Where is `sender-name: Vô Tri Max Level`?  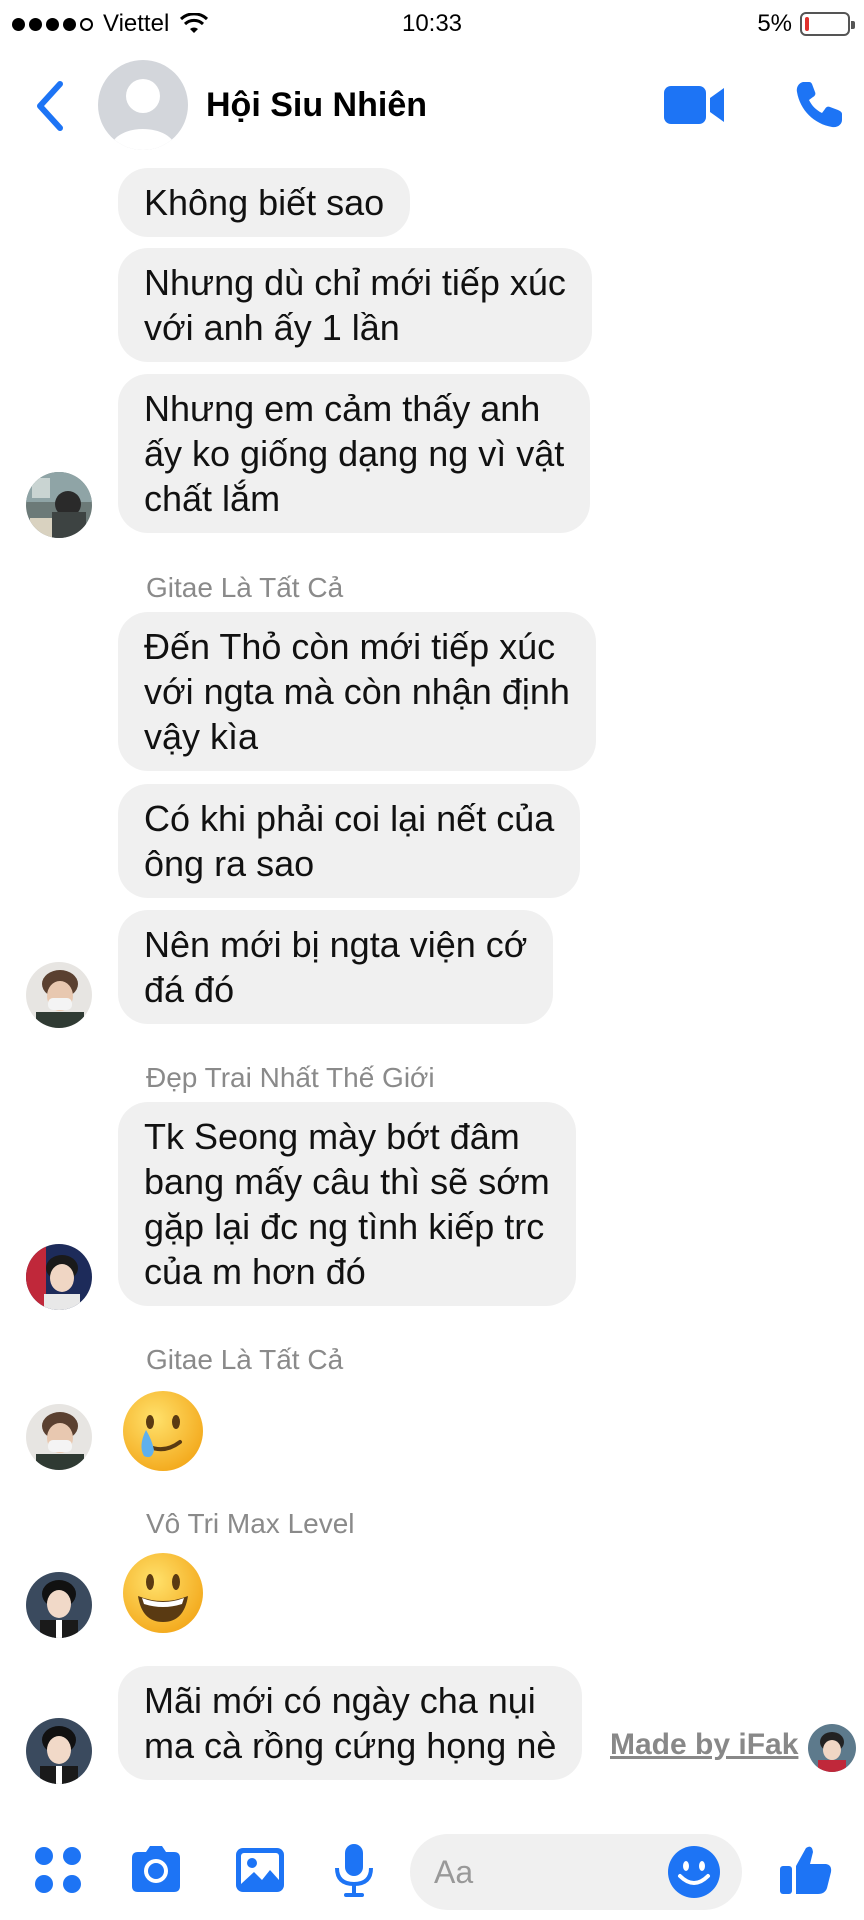
sender-name: Vô Tri Max Level is located at coordinates (250, 1523).